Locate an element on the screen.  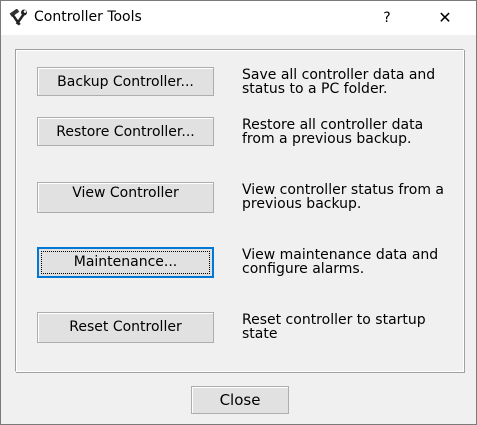
reset-controller-description: Reset controller to startup state is located at coordinates (352, 327).